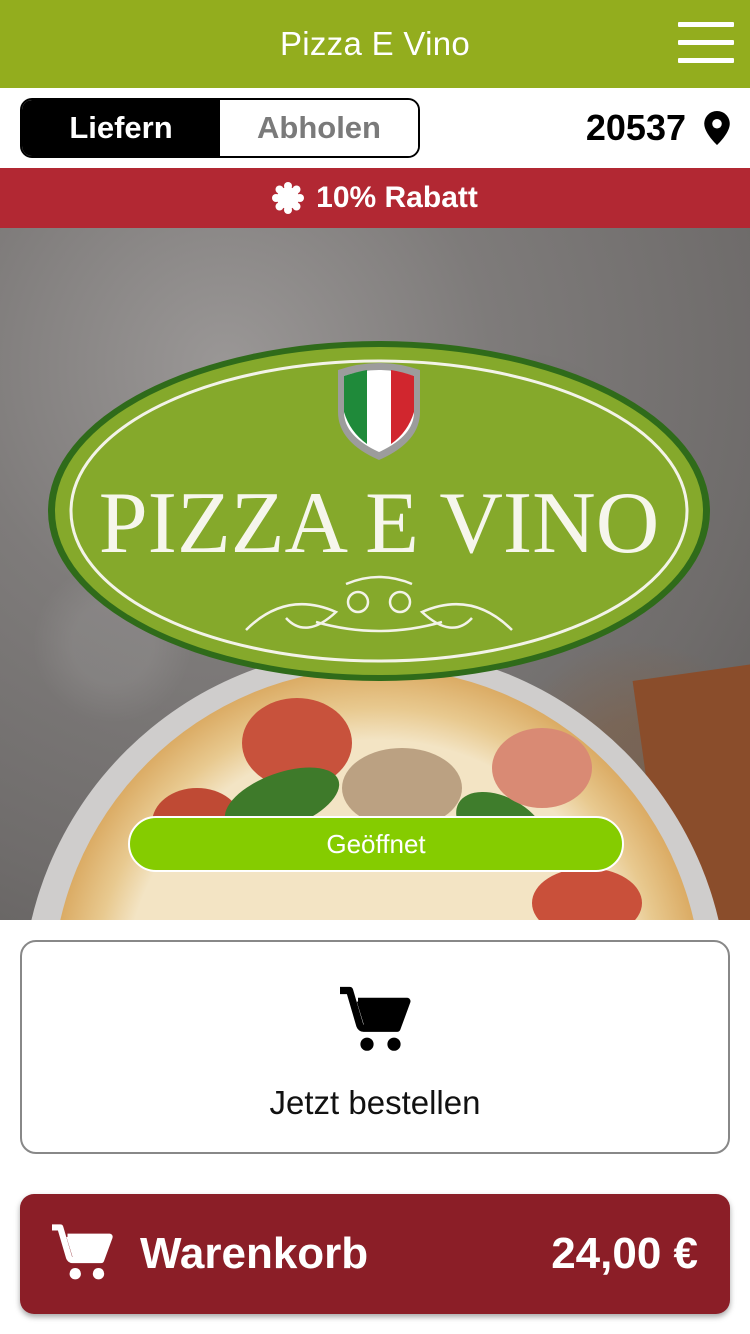 Image resolution: width=750 pixels, height=1334 pixels. I want to click on app-title: Pizza E Vino, so click(375, 43).